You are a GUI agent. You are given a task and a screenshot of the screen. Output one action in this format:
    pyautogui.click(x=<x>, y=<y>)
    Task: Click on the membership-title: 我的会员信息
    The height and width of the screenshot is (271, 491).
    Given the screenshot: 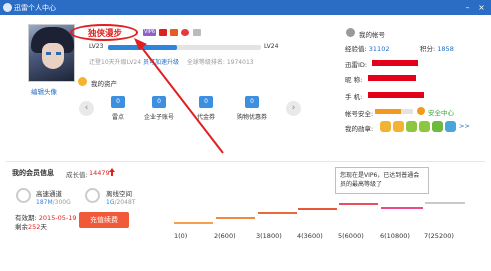 What is the action you would take?
    pyautogui.click(x=33, y=173)
    